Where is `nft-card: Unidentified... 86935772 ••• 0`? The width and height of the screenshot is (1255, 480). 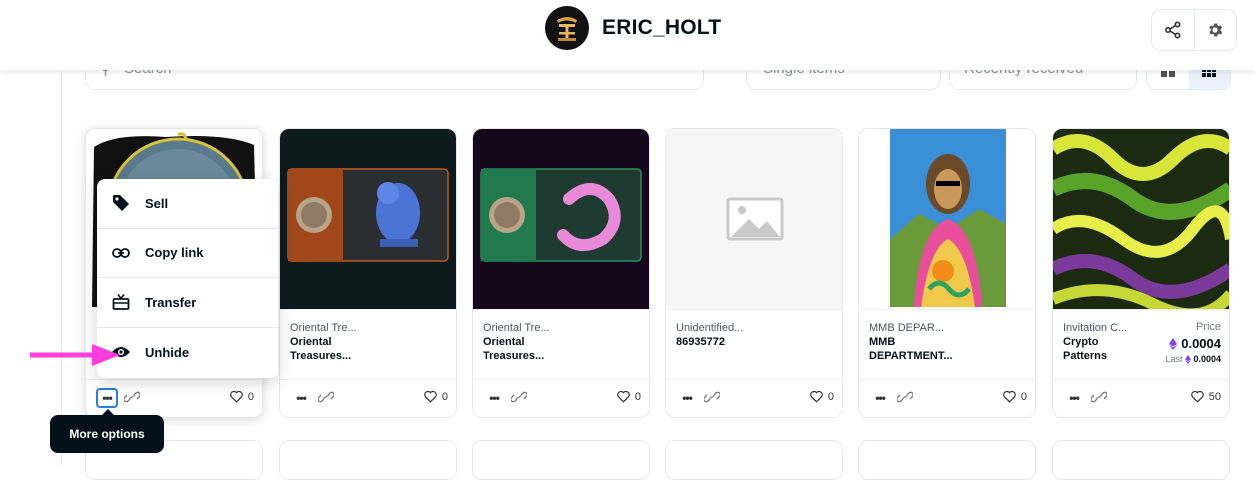
nft-card: Unidentified... 86935772 ••• 0 is located at coordinates (754, 273).